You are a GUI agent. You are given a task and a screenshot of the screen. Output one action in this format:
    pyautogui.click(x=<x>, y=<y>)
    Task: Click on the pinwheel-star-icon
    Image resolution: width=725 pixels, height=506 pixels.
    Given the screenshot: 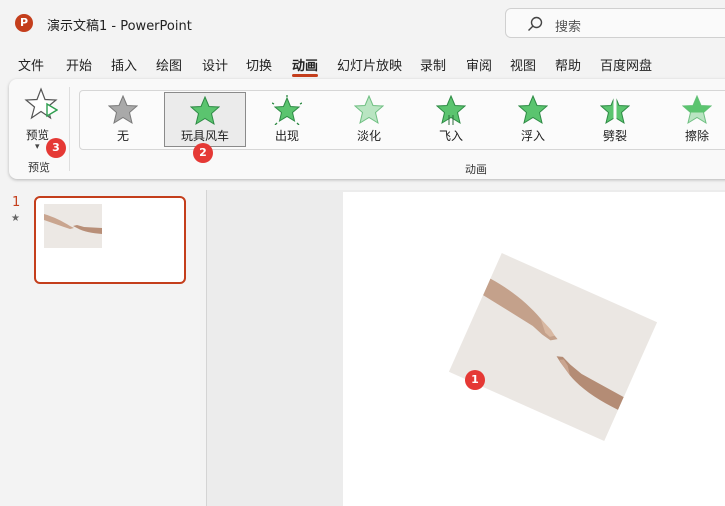 What is the action you would take?
    pyautogui.click(x=205, y=111)
    